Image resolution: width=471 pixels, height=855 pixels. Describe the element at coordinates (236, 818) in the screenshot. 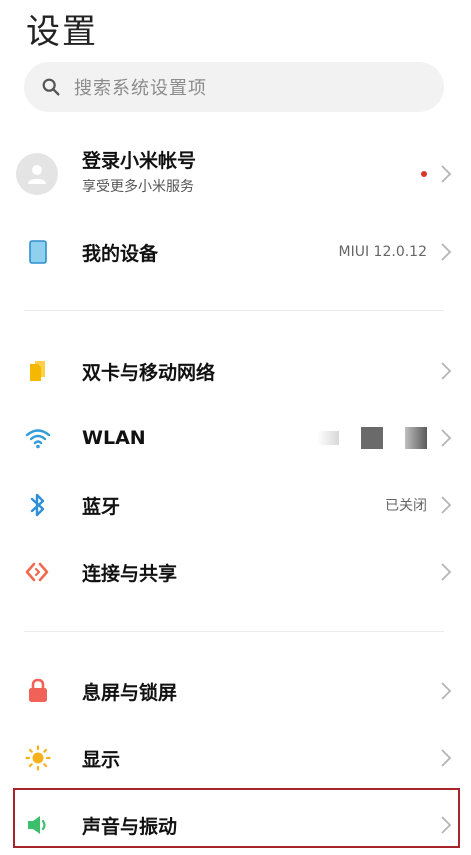

I see `highlight-box` at that location.